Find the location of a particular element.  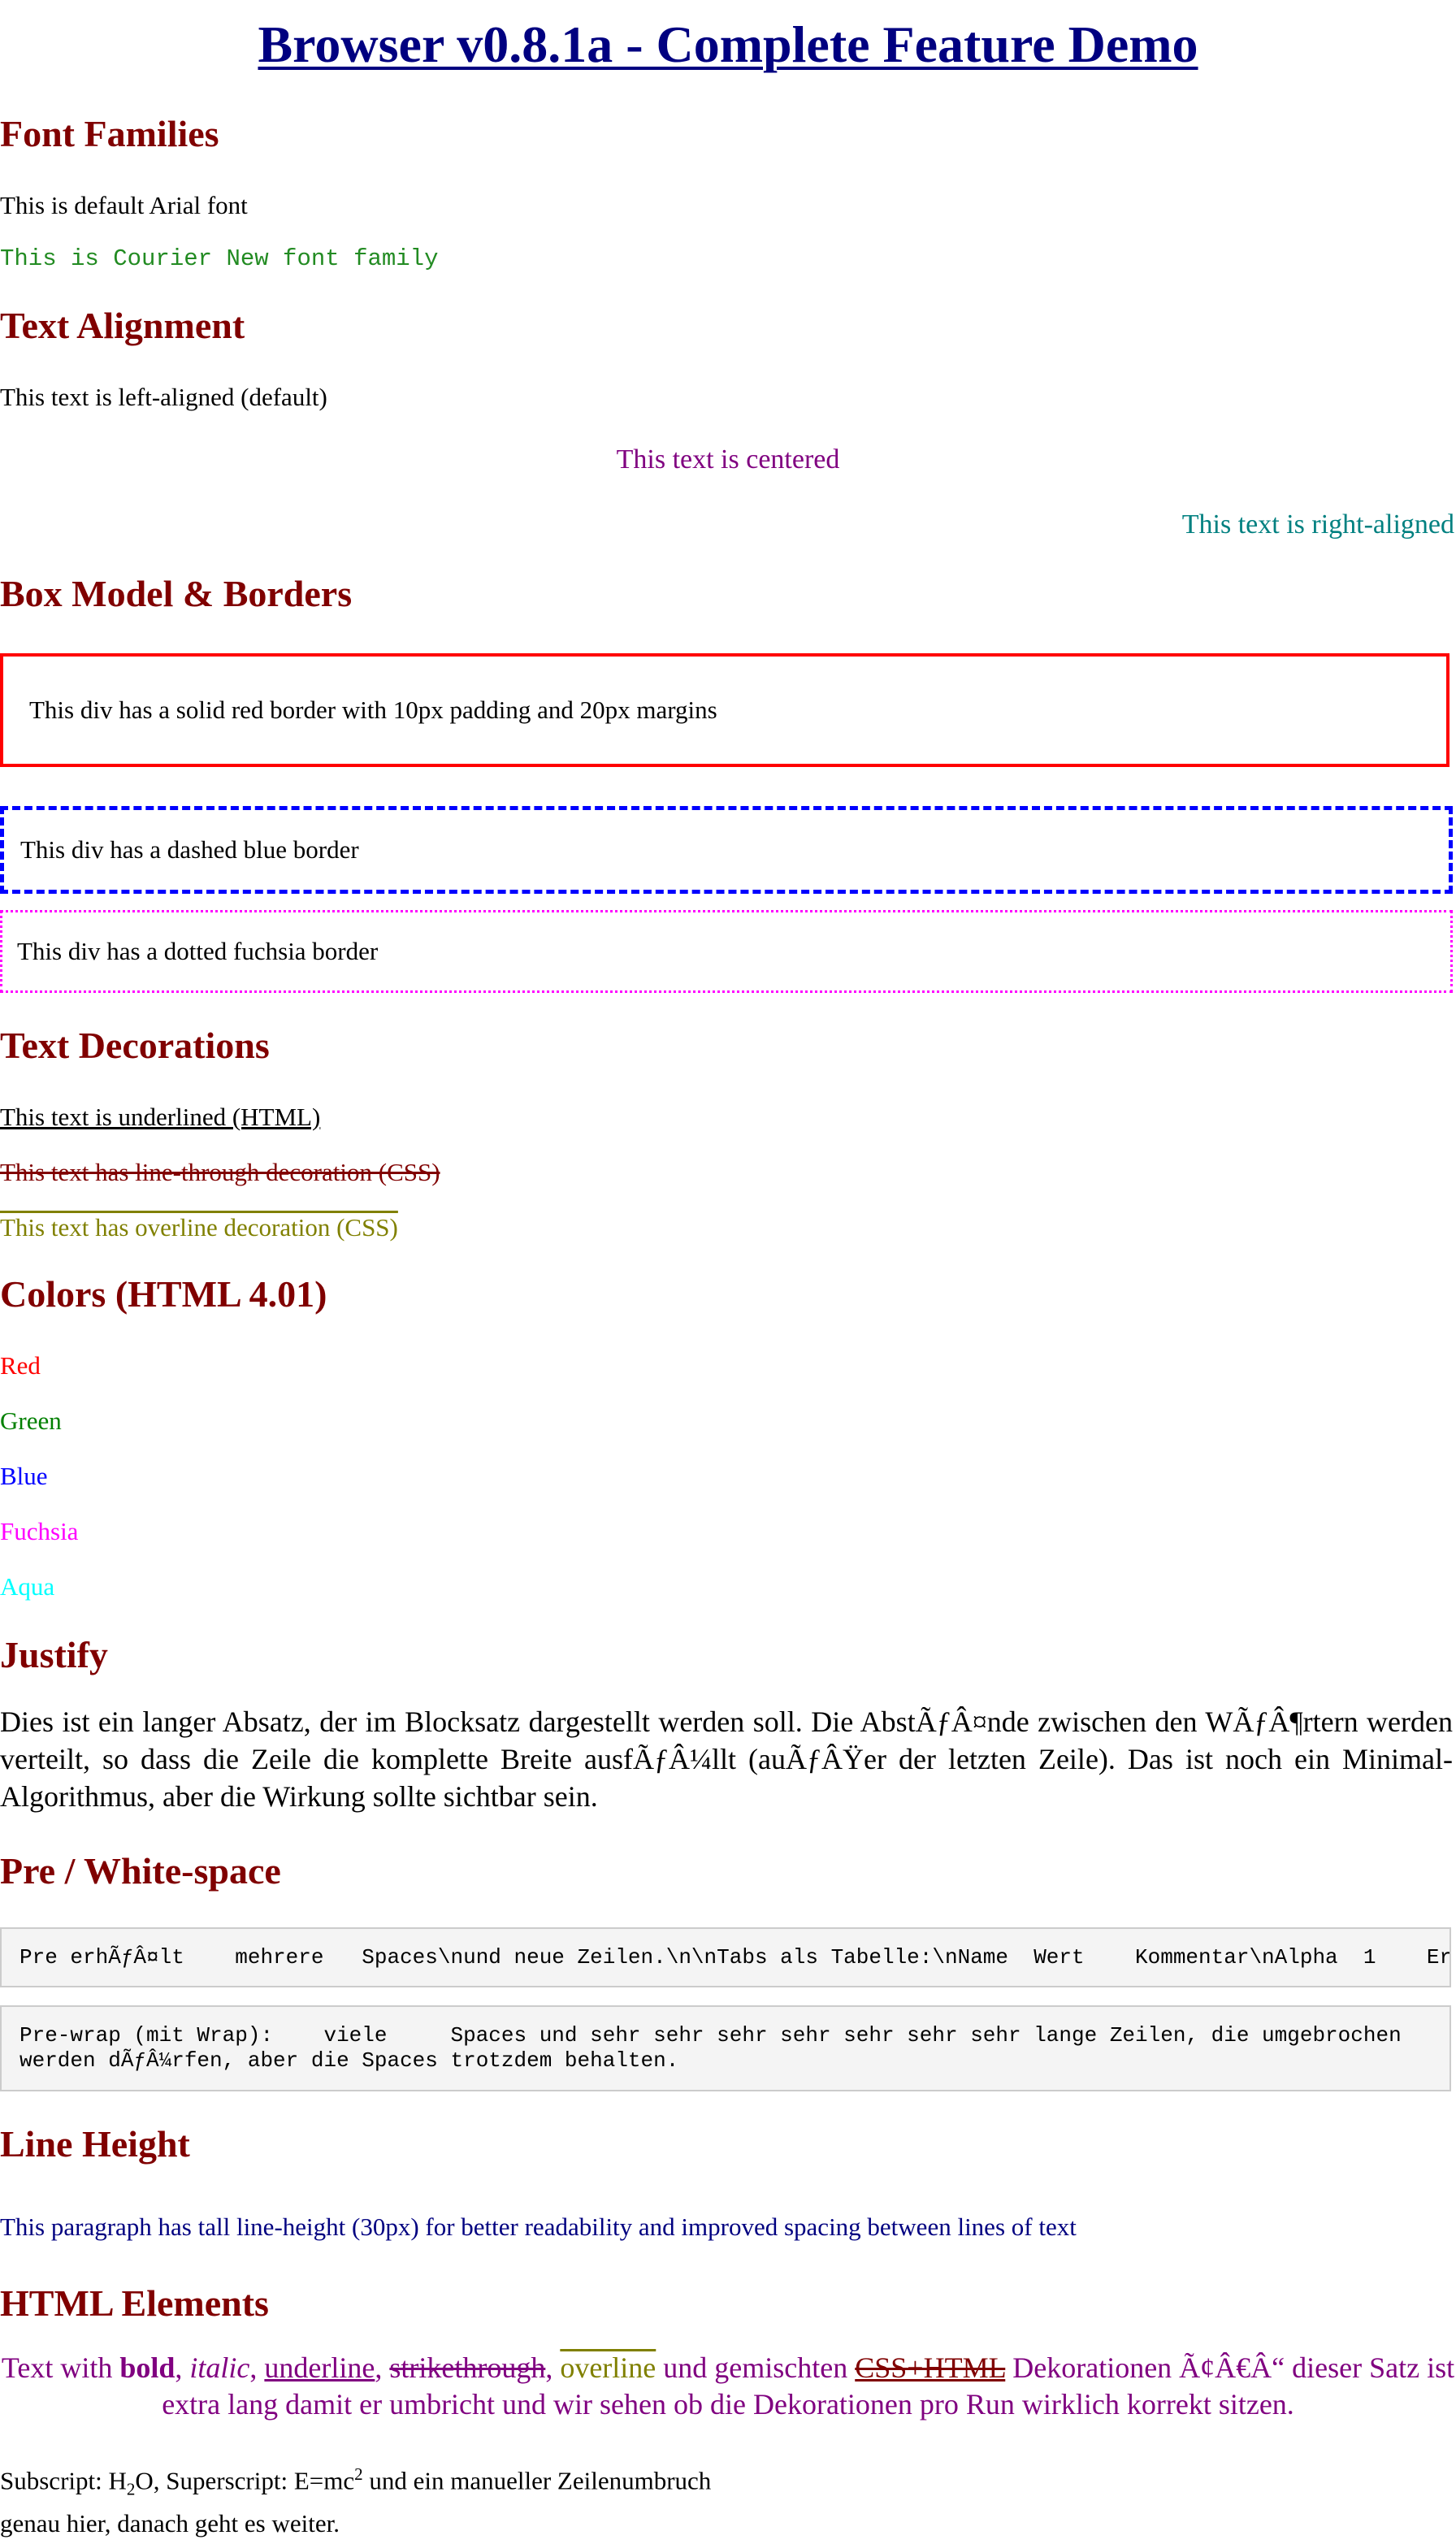

centered-text: This text is centered is located at coordinates (728, 460).